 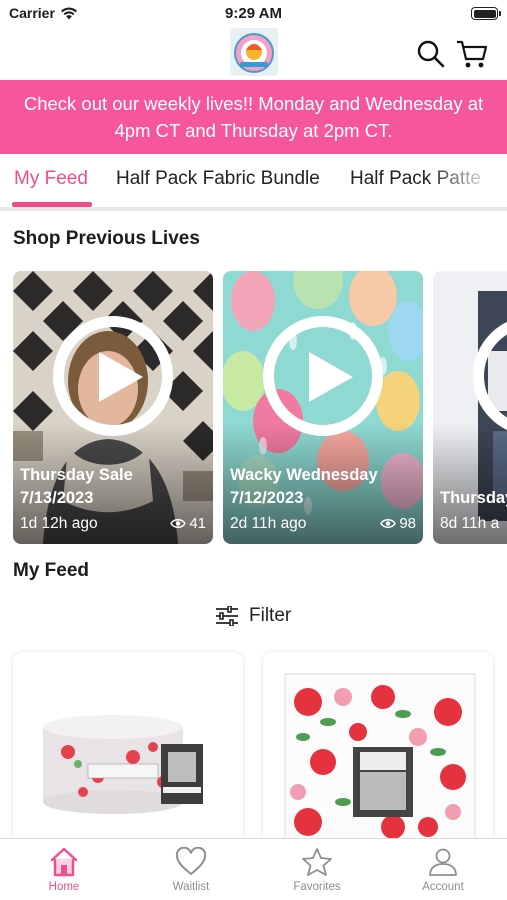 What do you see at coordinates (51, 570) in the screenshot?
I see `my-feed-title: My Feed` at bounding box center [51, 570].